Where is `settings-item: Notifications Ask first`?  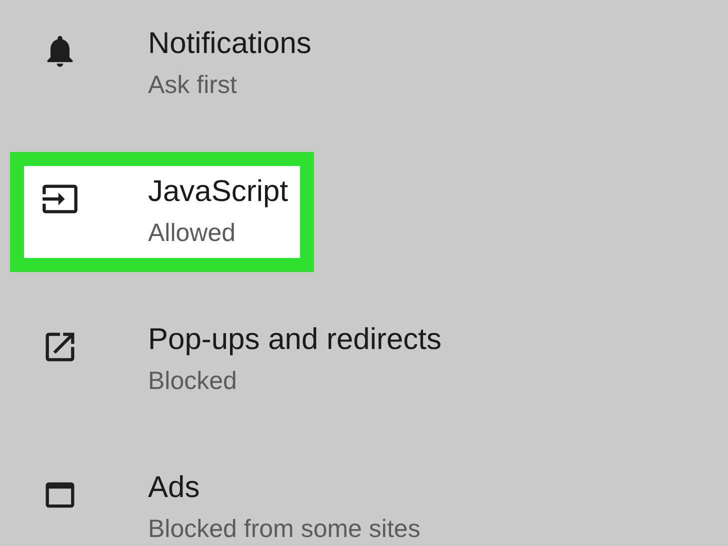
settings-item: Notifications Ask first is located at coordinates (174, 64).